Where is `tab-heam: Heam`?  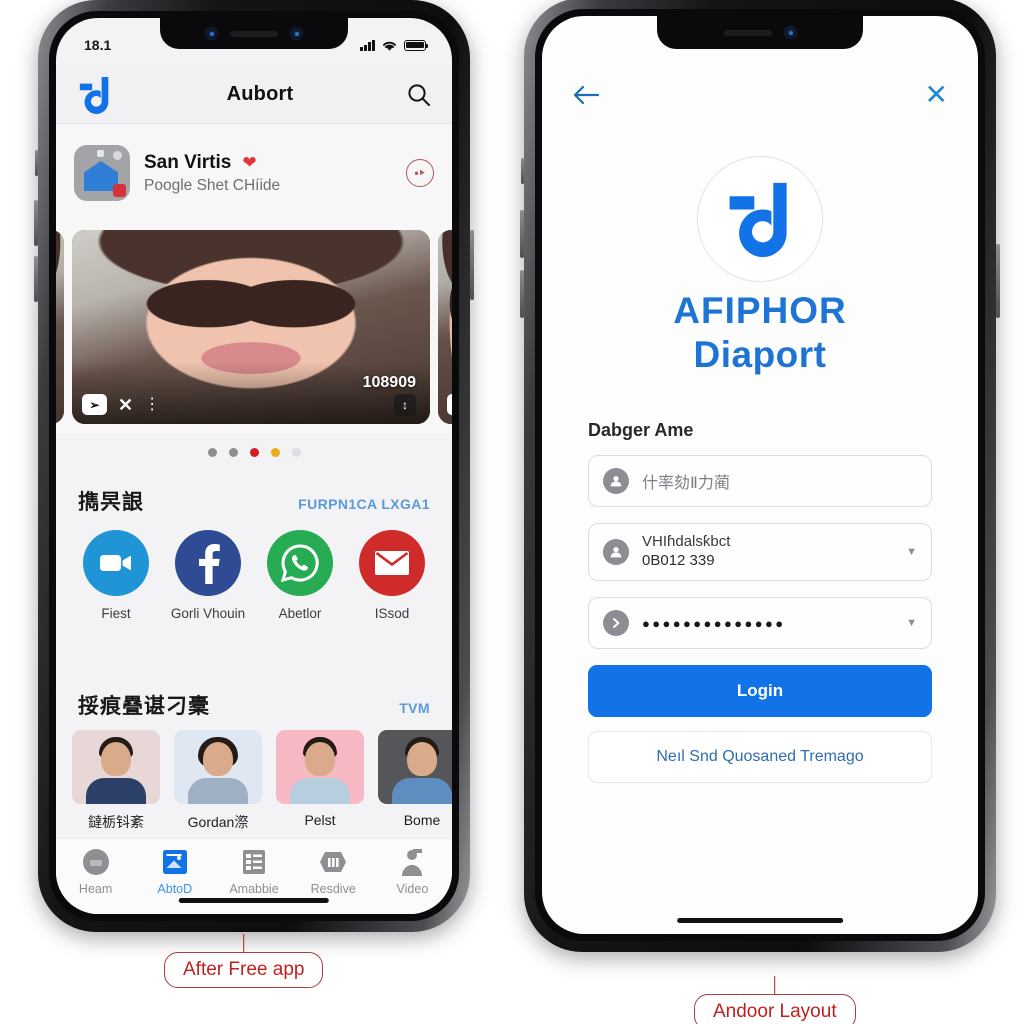
tab-heam: Heam is located at coordinates (95, 871).